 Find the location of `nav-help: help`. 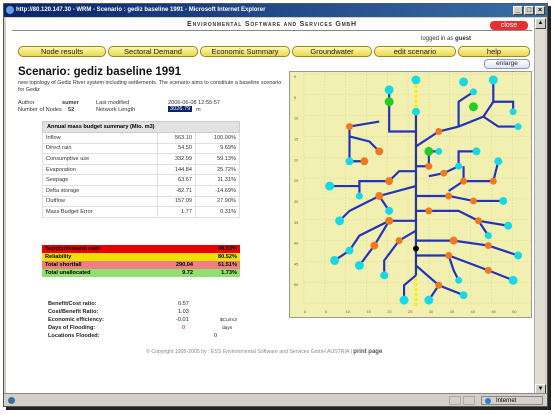

nav-help: help is located at coordinates (494, 51).